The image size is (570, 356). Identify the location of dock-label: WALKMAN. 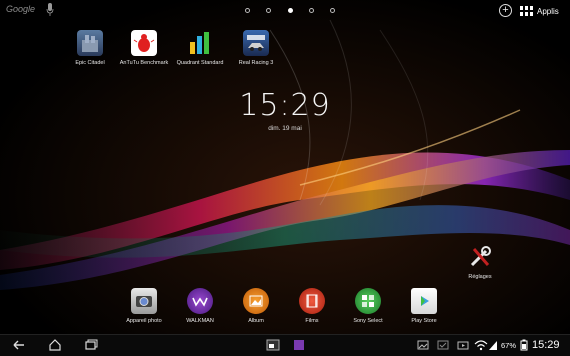
(200, 321).